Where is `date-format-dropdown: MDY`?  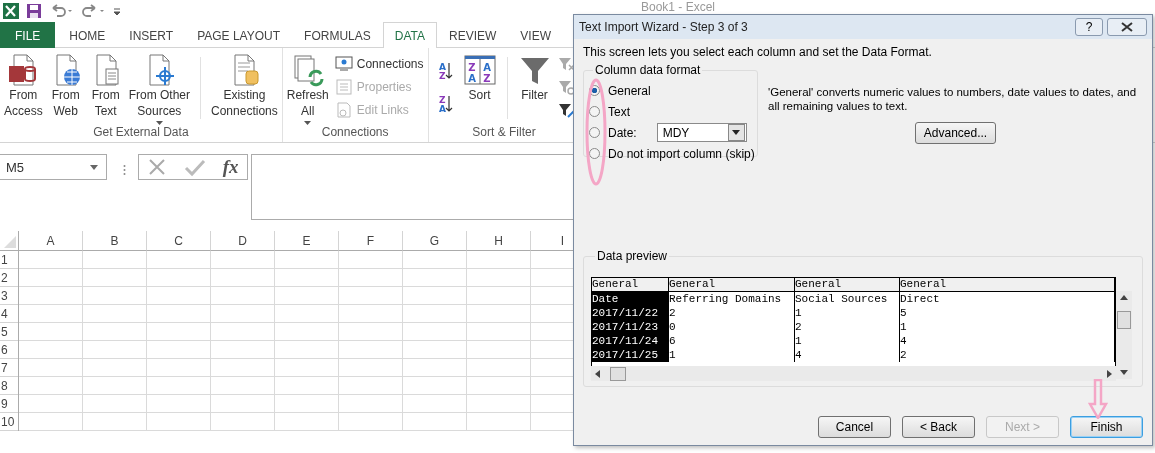 date-format-dropdown: MDY is located at coordinates (701, 132).